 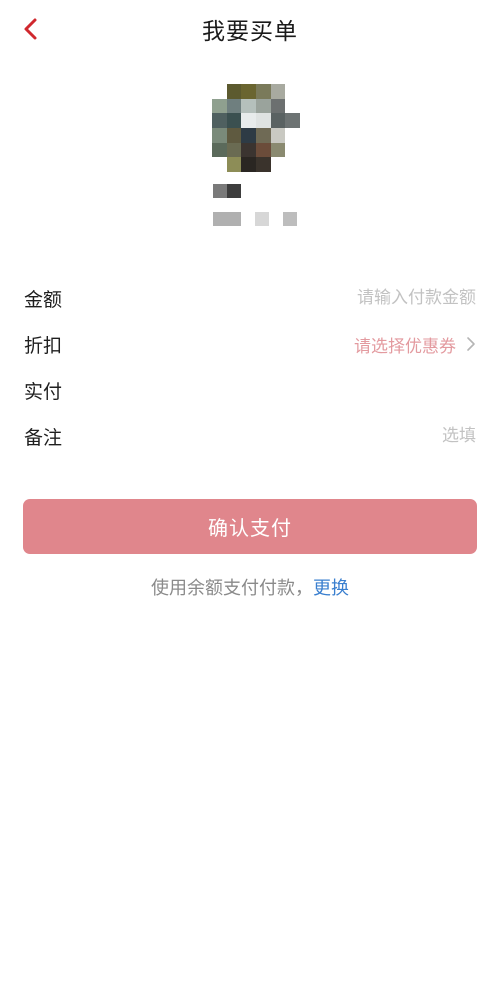 I want to click on note-input, so click(x=376, y=436).